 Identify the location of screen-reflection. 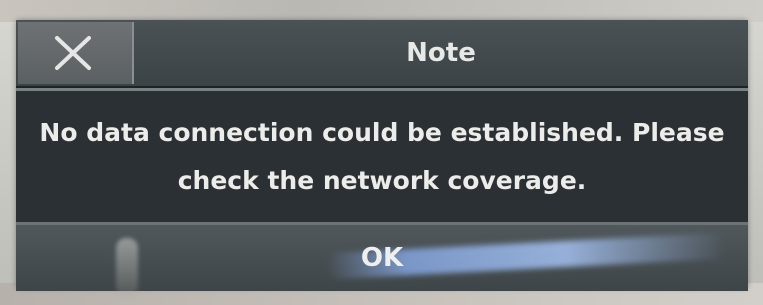
(127, 267).